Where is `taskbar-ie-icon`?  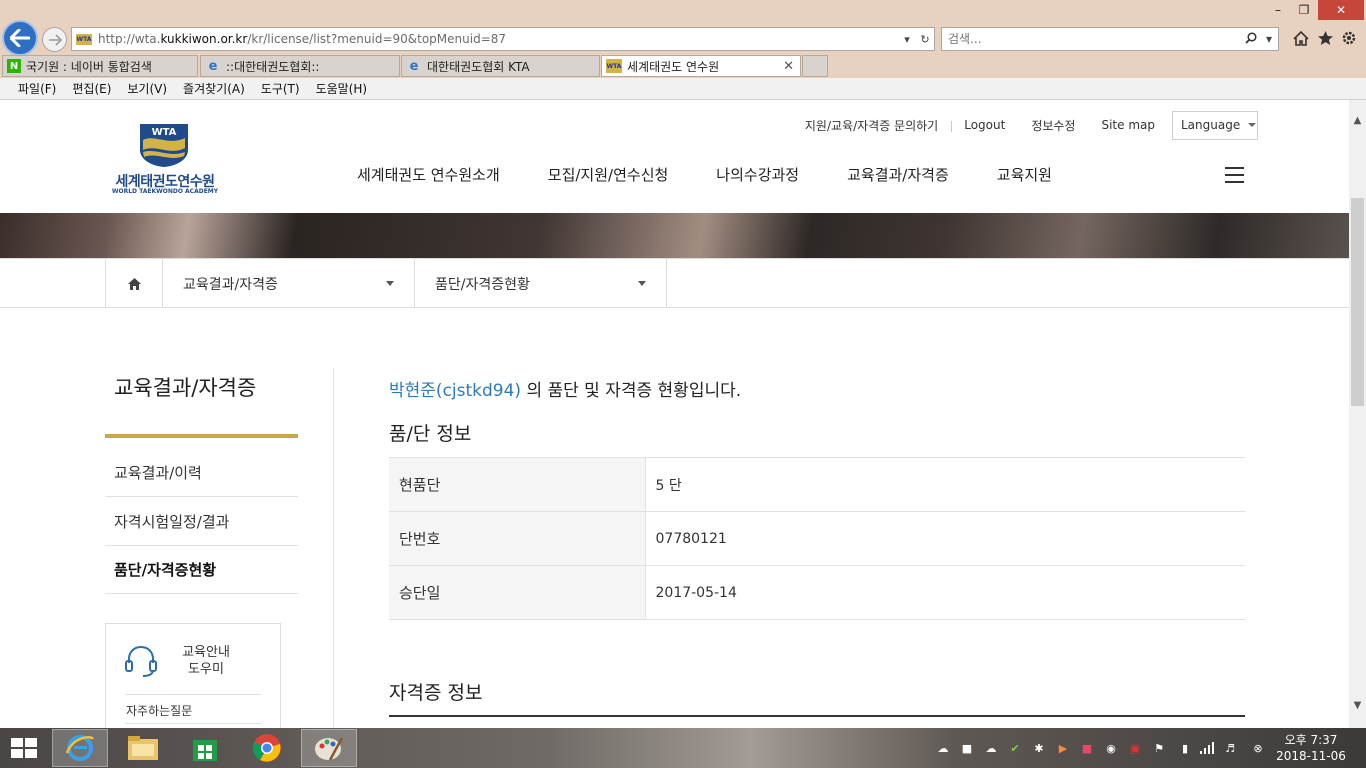
taskbar-ie-icon is located at coordinates (80, 748).